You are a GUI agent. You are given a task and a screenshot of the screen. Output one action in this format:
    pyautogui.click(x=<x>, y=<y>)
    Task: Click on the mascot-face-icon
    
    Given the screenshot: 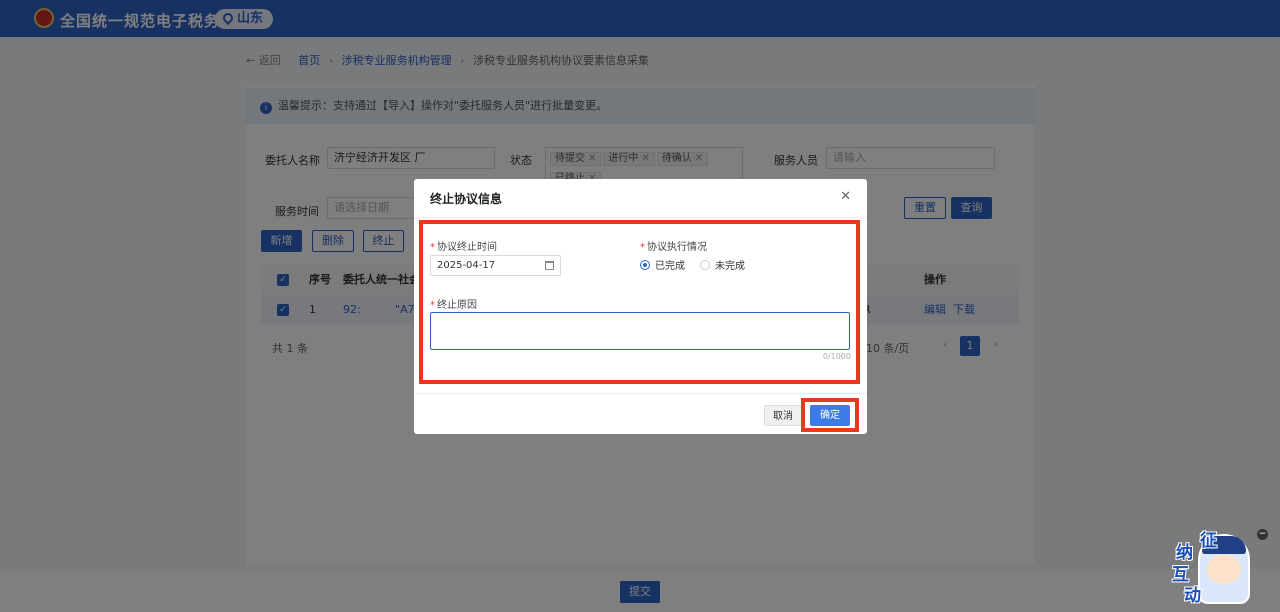 What is the action you would take?
    pyautogui.click(x=1224, y=569)
    